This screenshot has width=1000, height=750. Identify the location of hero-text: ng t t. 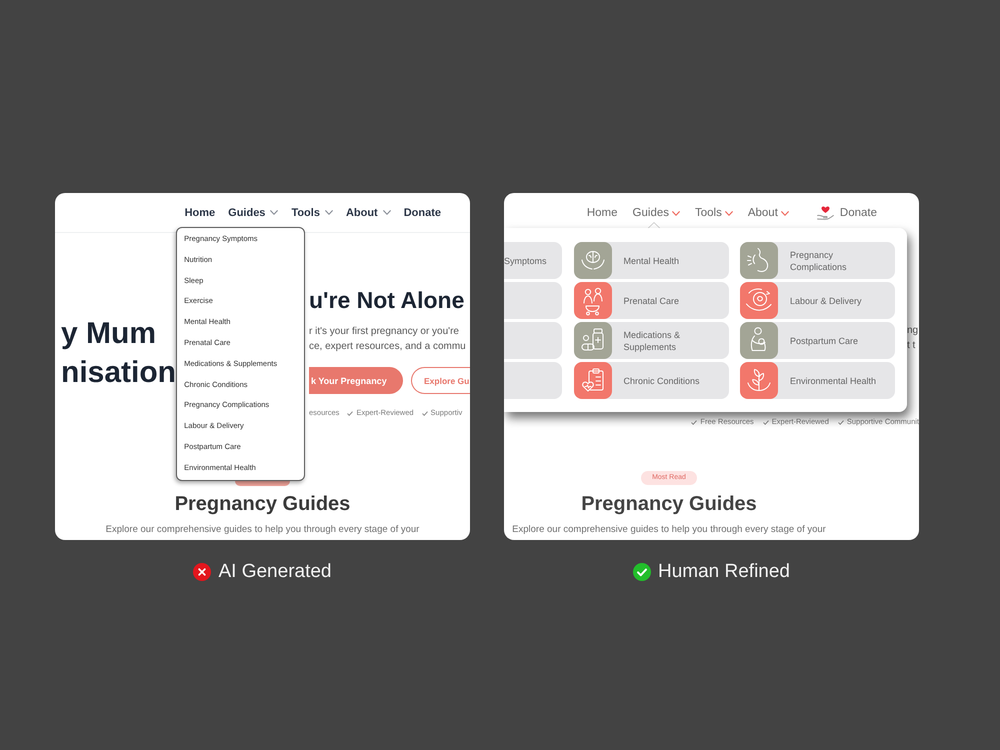
(913, 338).